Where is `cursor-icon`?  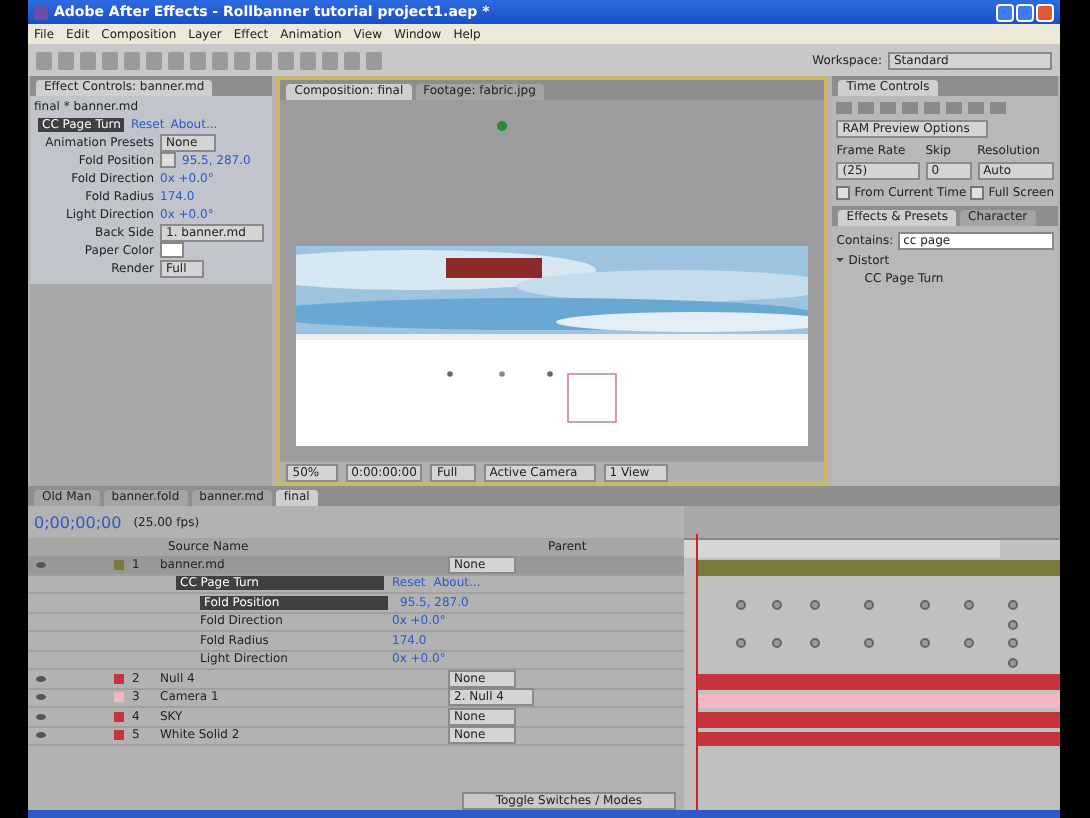
cursor-icon is located at coordinates (502, 127).